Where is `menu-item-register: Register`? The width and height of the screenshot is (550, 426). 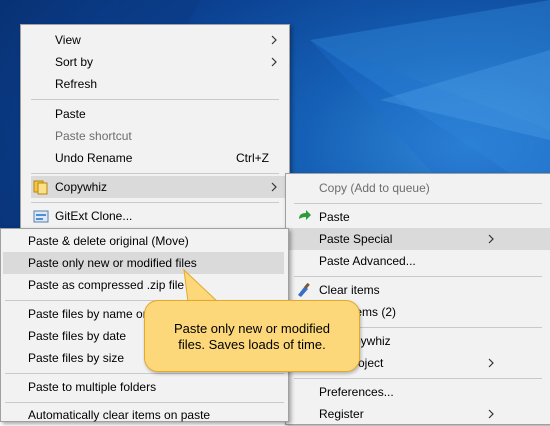
menu-item-register: Register is located at coordinates (418, 414).